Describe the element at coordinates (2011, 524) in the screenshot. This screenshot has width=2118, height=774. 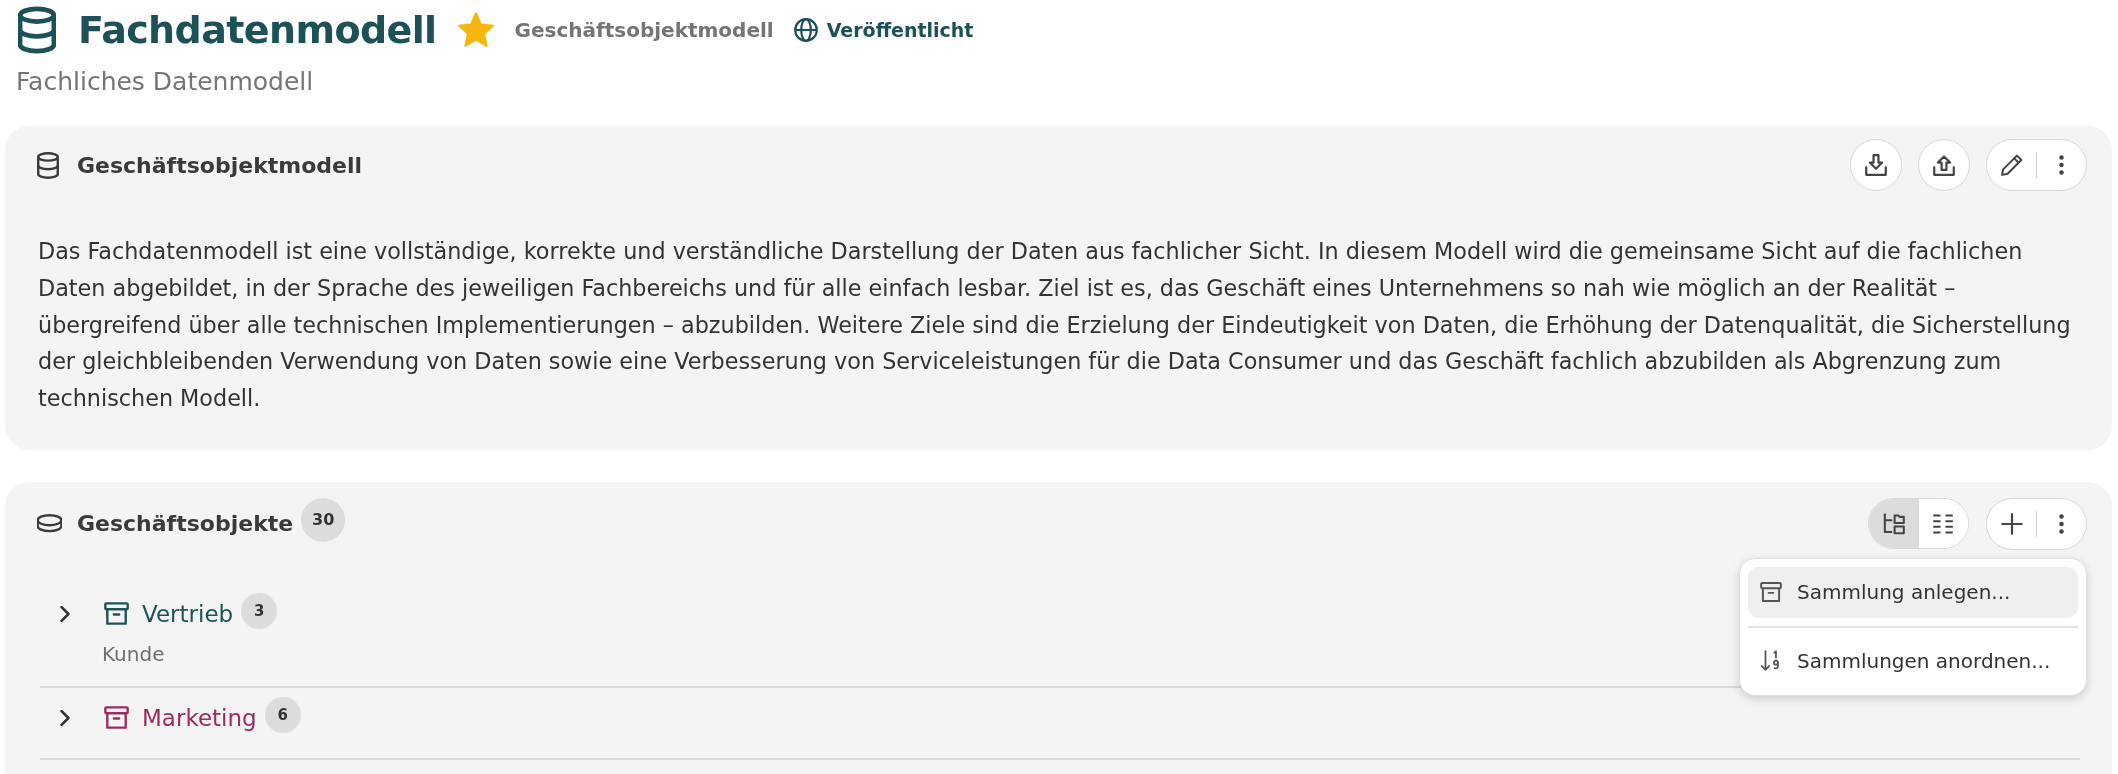
I see `plus-icon` at that location.